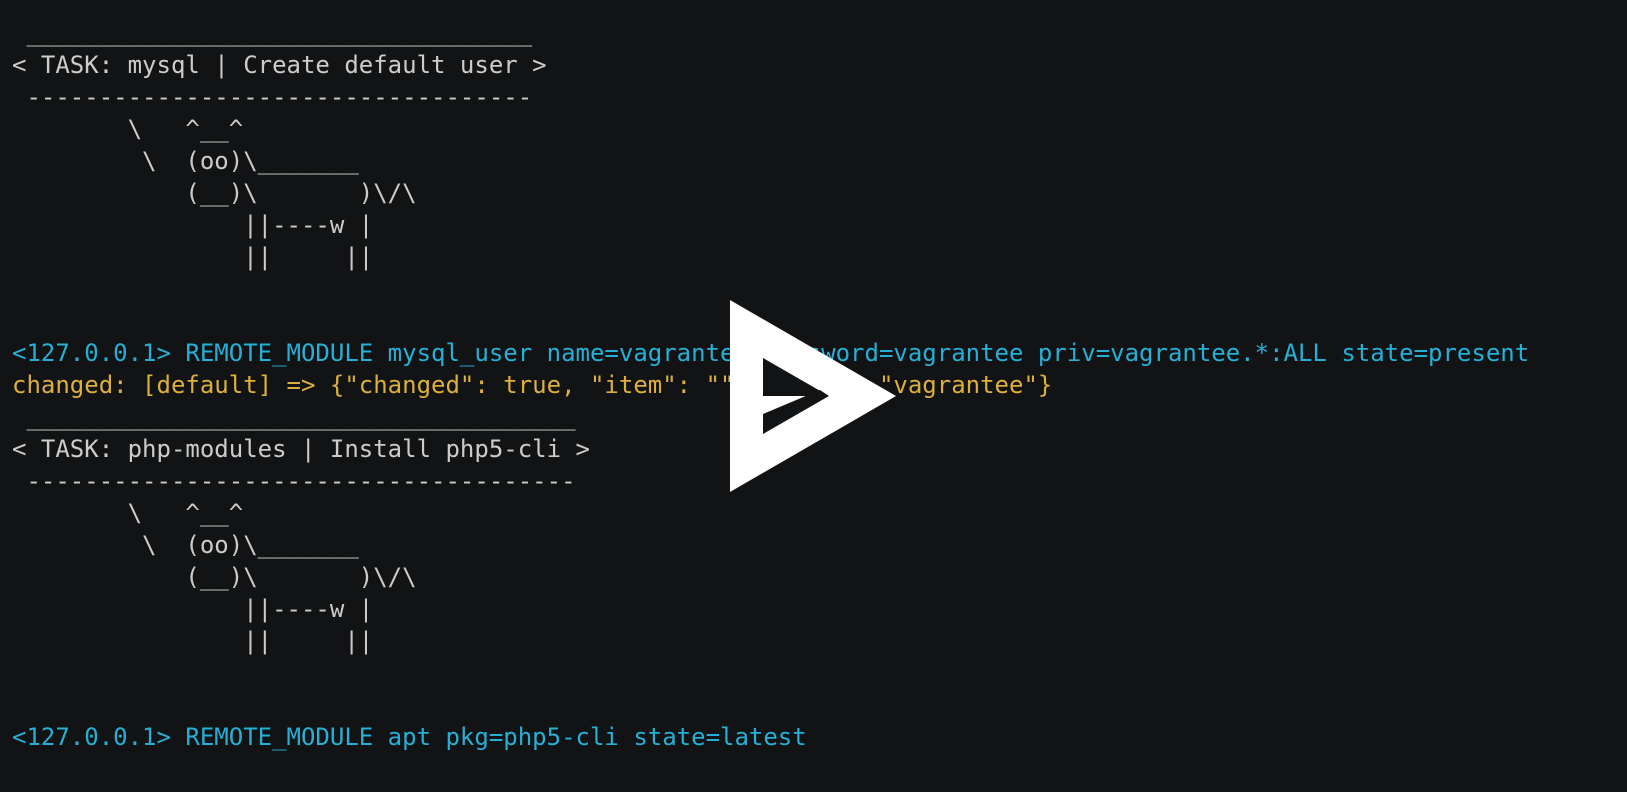 The height and width of the screenshot is (792, 1627). I want to click on terminal-line: < TASK: mysql | Create default user >, so click(279, 65).